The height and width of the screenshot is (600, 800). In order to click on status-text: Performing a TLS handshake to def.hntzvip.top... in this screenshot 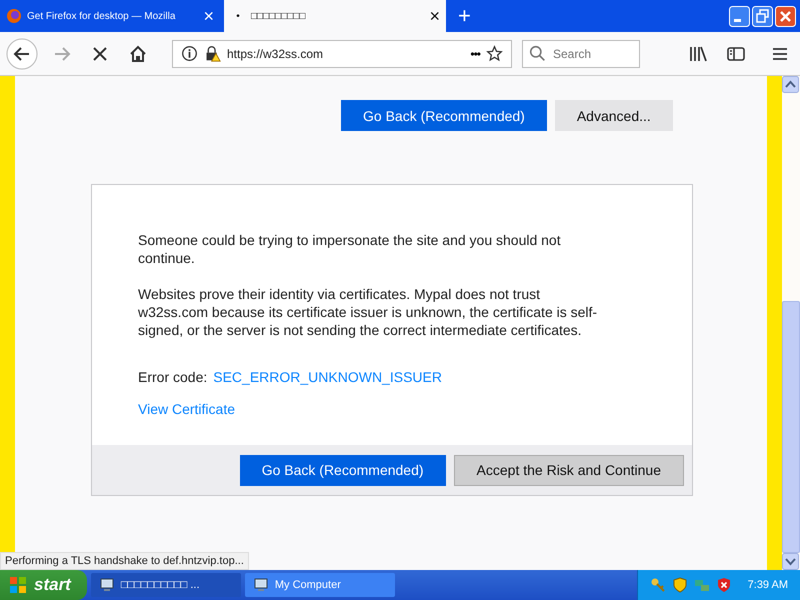, I will do `click(124, 561)`.